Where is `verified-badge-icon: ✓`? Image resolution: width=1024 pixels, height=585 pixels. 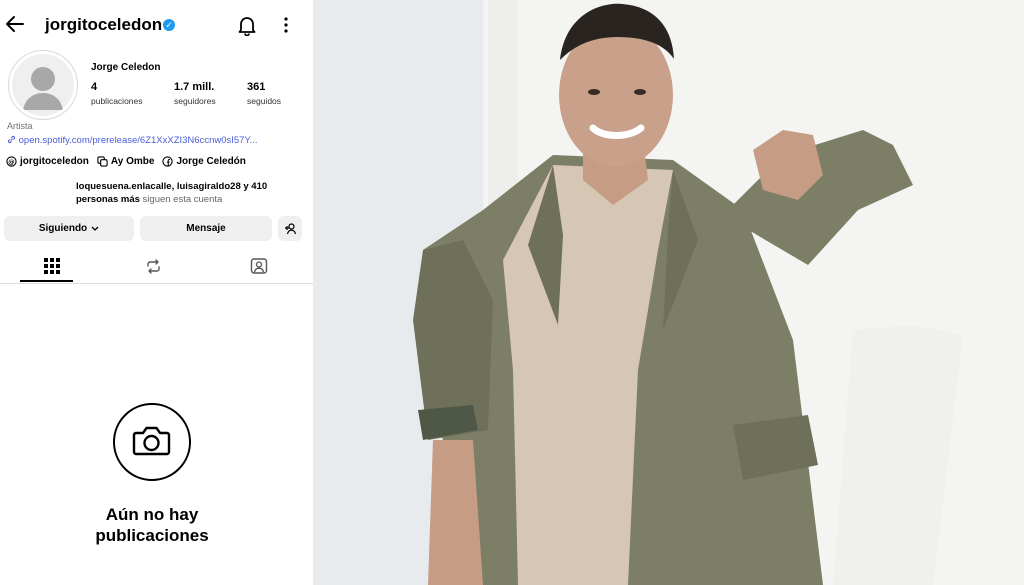 verified-badge-icon: ✓ is located at coordinates (169, 25).